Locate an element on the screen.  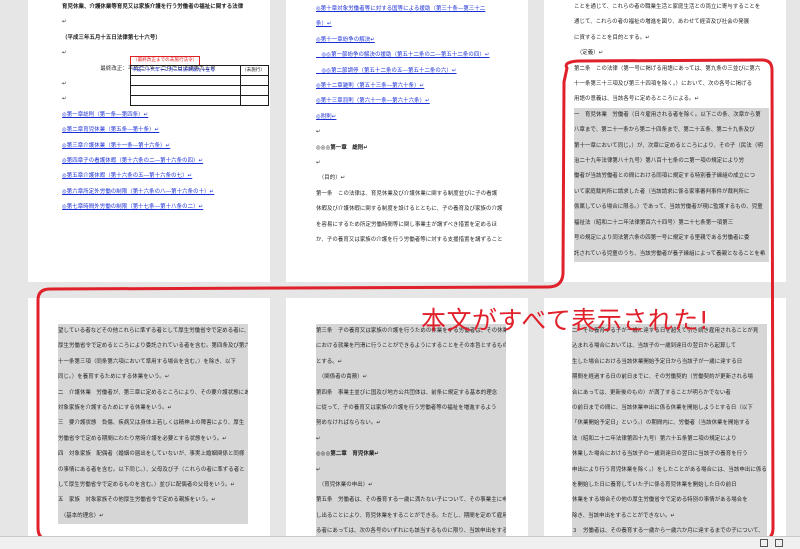
text-line: ◎第十二章雑則（第五十三条―第六十条）↵ is located at coordinates (370, 86).